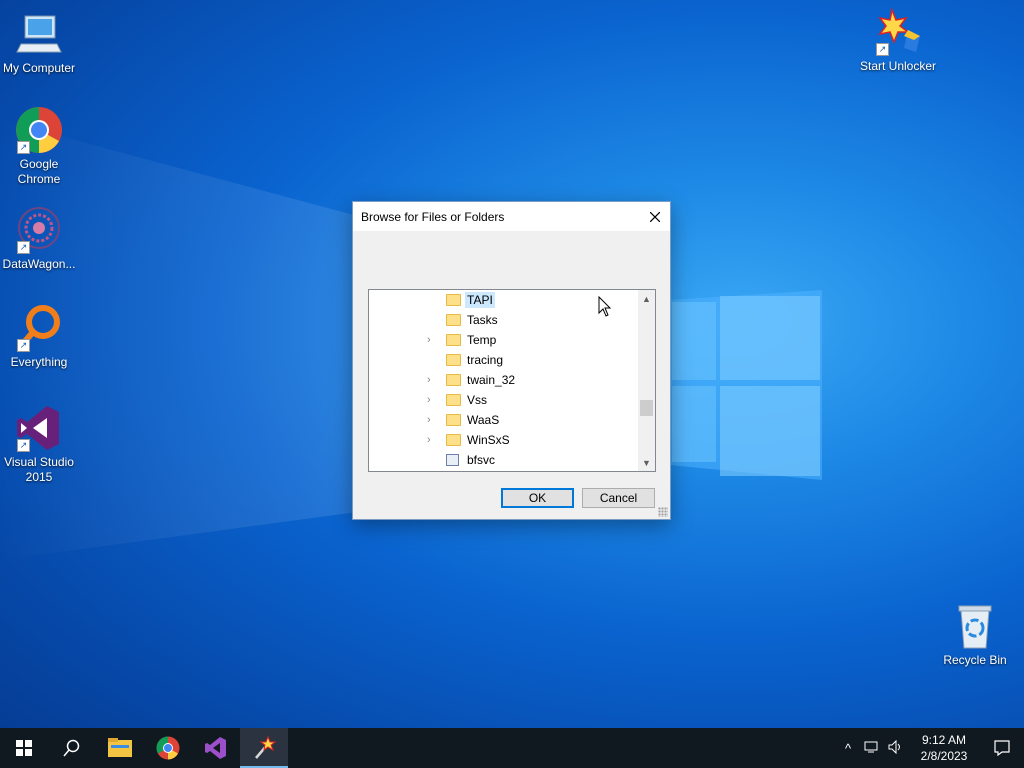 This screenshot has width=1024, height=768. I want to click on tree-item: tracing, so click(504, 360).